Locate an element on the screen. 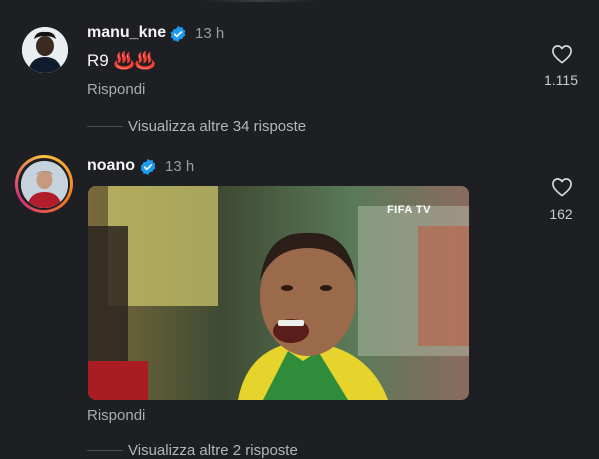 The width and height of the screenshot is (599, 459). avatar-story-ring is located at coordinates (44, 184).